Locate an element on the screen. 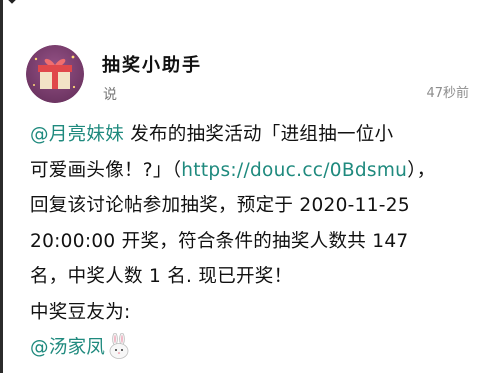 The height and width of the screenshot is (373, 499). post-action-label: 说 is located at coordinates (110, 95).